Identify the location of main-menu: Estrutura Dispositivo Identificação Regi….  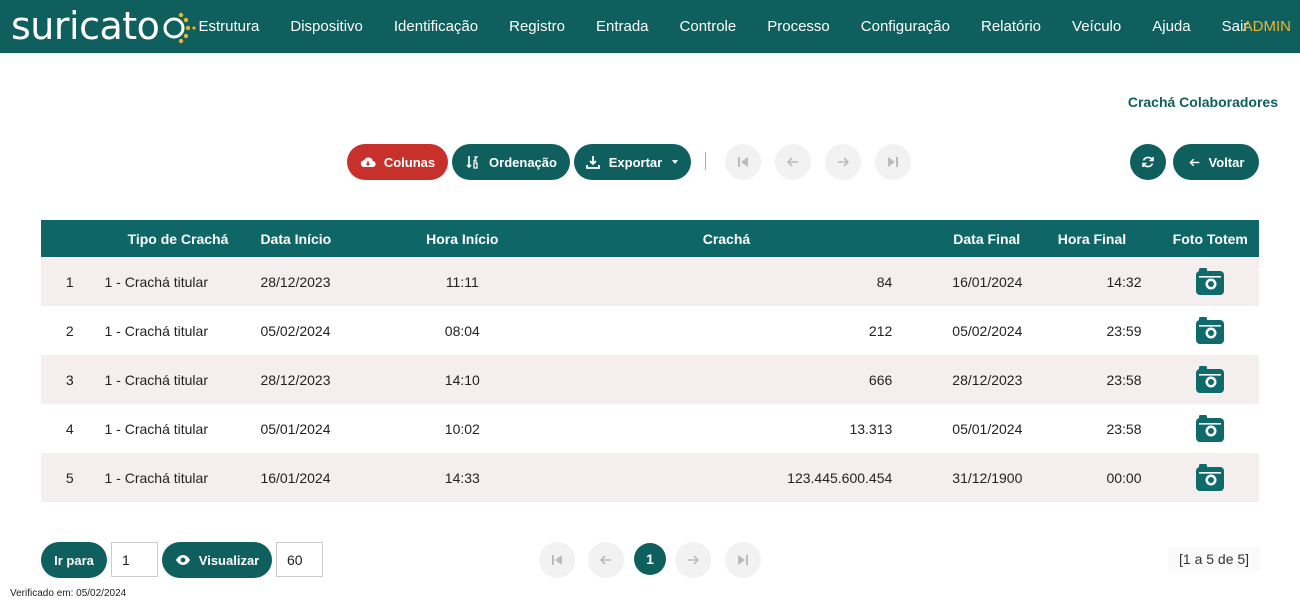
(723, 26).